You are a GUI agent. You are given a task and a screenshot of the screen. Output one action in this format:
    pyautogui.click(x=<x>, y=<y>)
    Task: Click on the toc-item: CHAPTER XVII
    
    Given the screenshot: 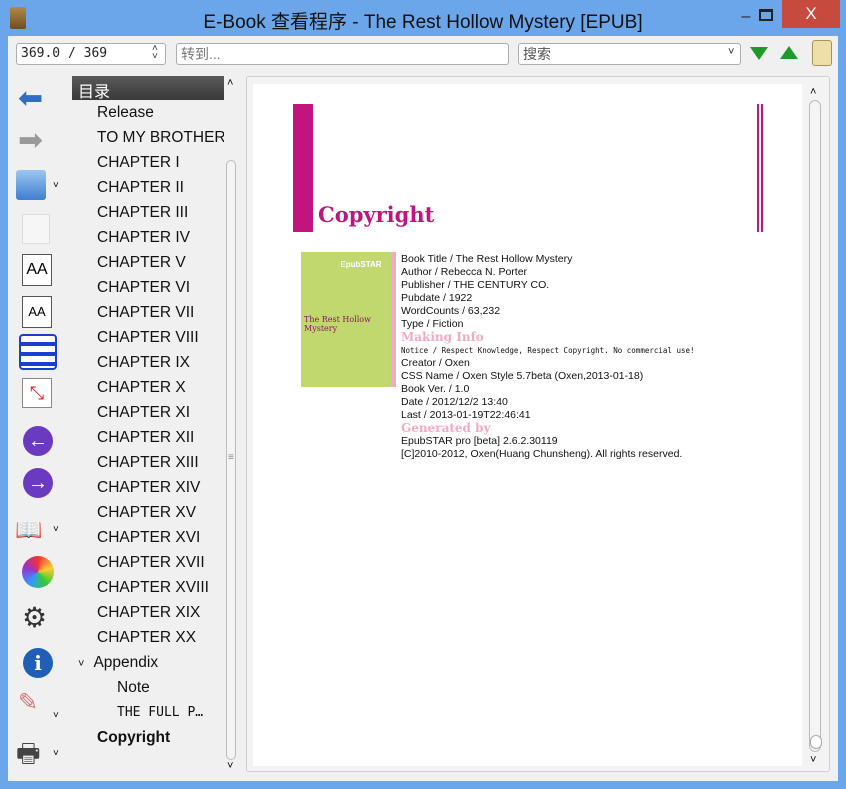 What is the action you would take?
    pyautogui.click(x=148, y=562)
    